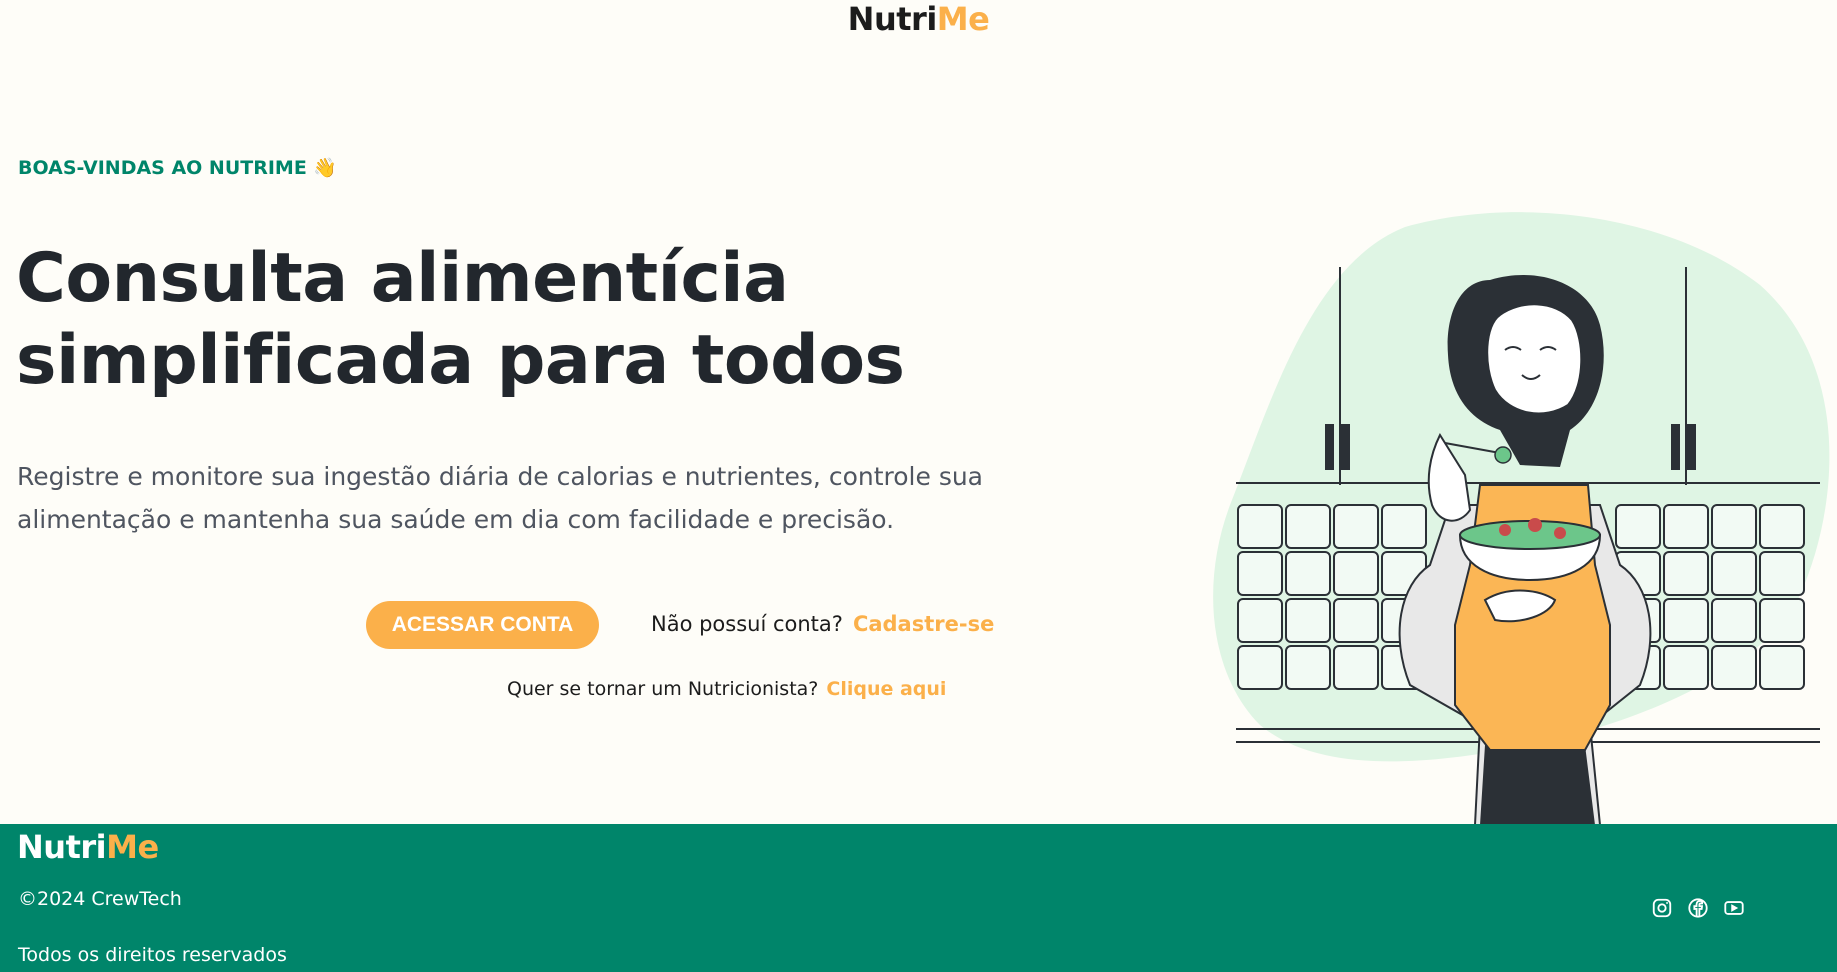 This screenshot has width=1837, height=972. I want to click on signup-prompt: Não possuí conta? Cadastre-se, so click(822, 624).